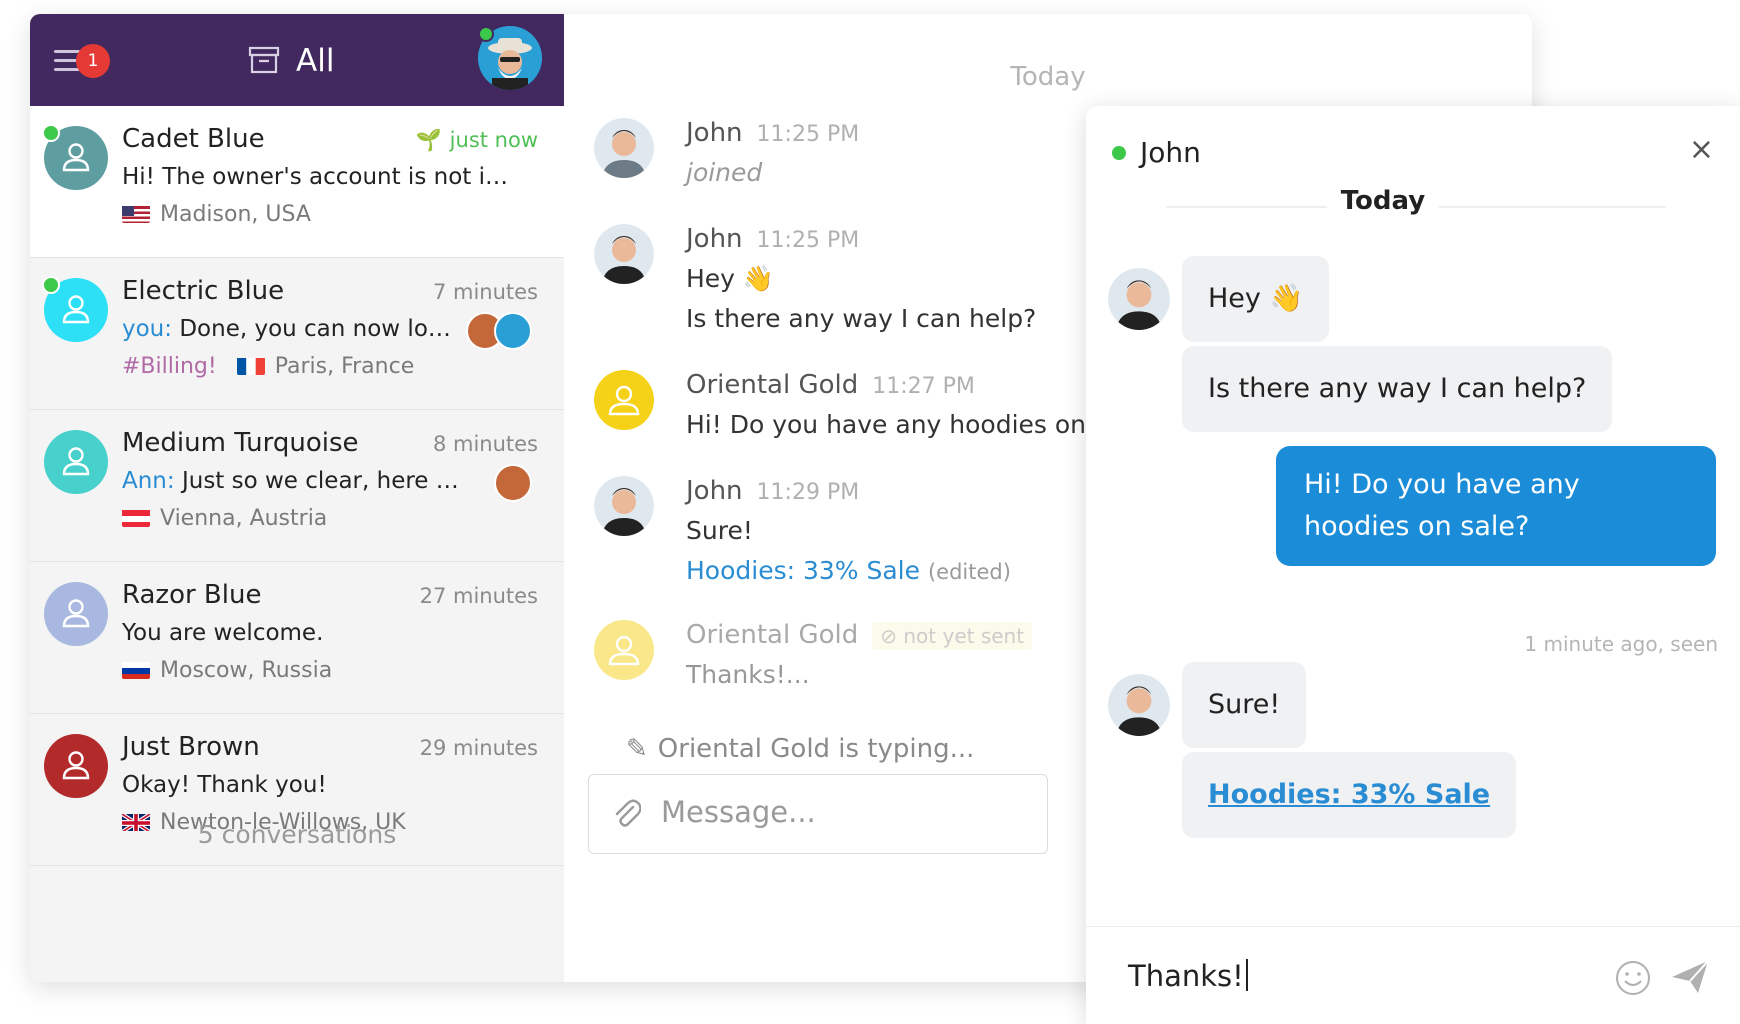 Image resolution: width=1740 pixels, height=1024 pixels. I want to click on conversation-time: 🌱 just now, so click(476, 140).